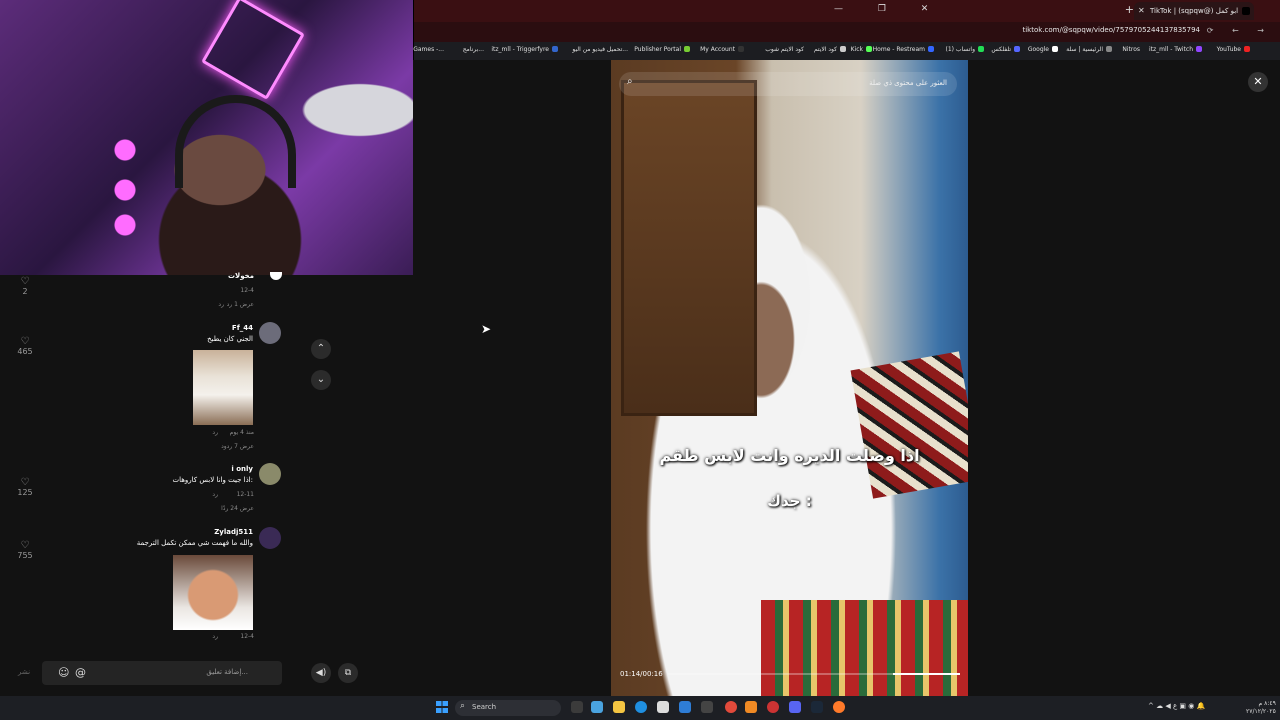 Image resolution: width=1280 pixels, height=720 pixels. I want to click on comment-input: إضافة تعليق... ☺ @, so click(162, 673).